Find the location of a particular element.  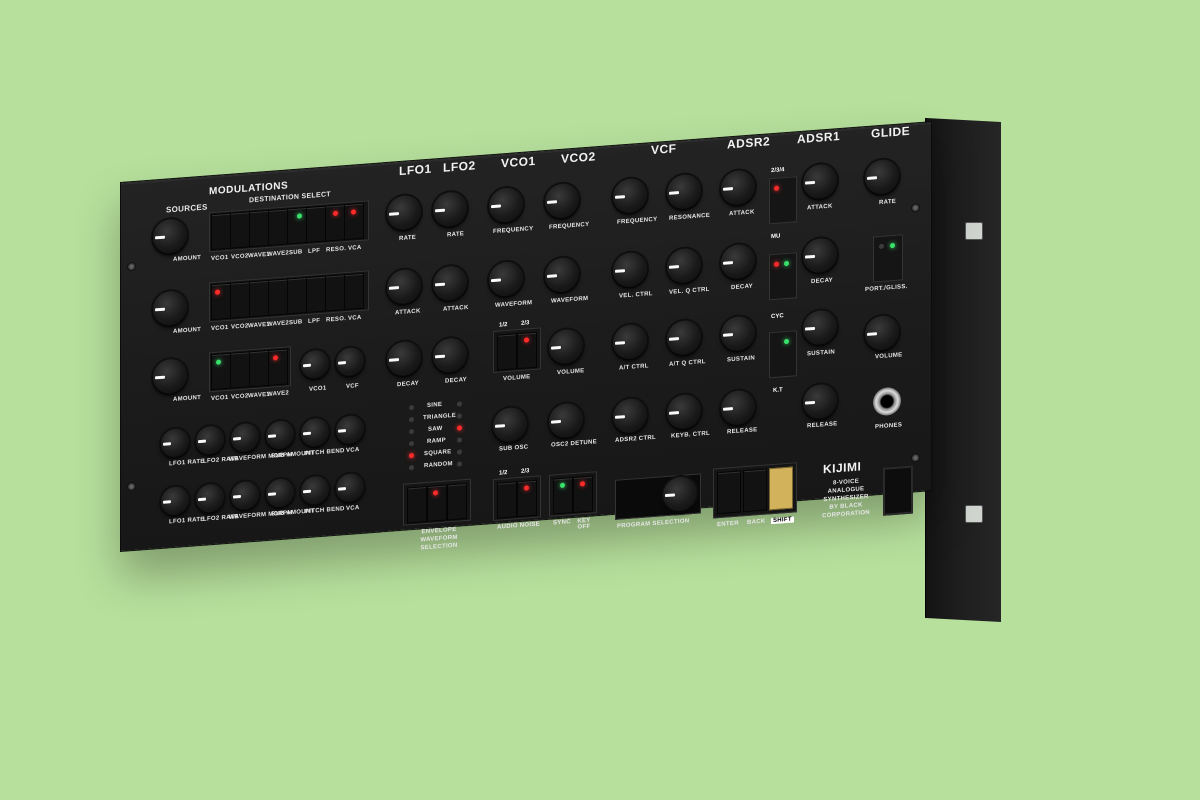

adsr1-attack-knob is located at coordinates (820, 181).